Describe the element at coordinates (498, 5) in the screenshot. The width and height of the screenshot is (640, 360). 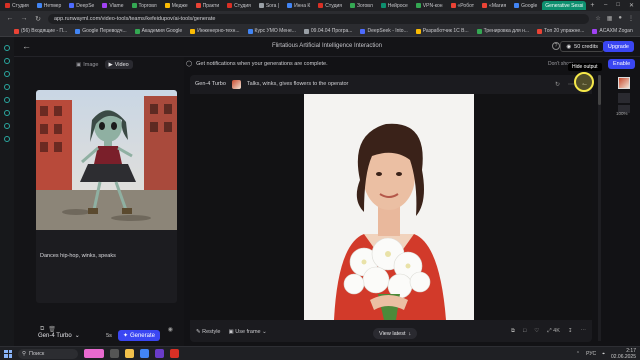
I see `tab-label: «Магия` at that location.